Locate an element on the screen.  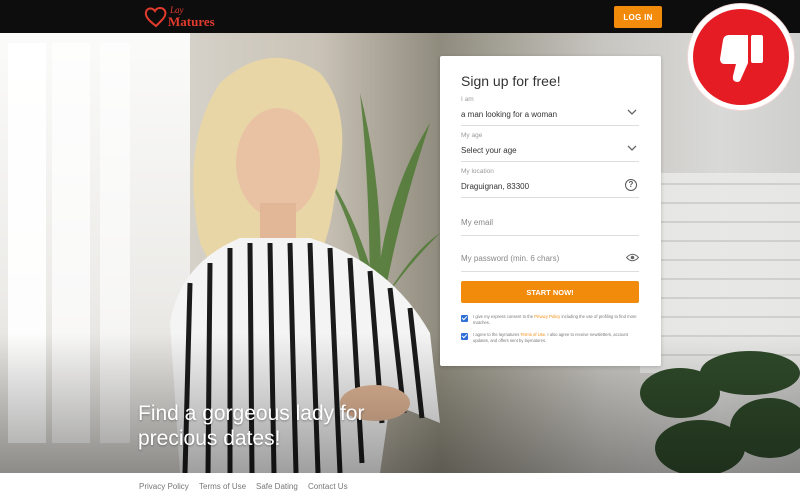
gender-label: I am is located at coordinates (467, 99).